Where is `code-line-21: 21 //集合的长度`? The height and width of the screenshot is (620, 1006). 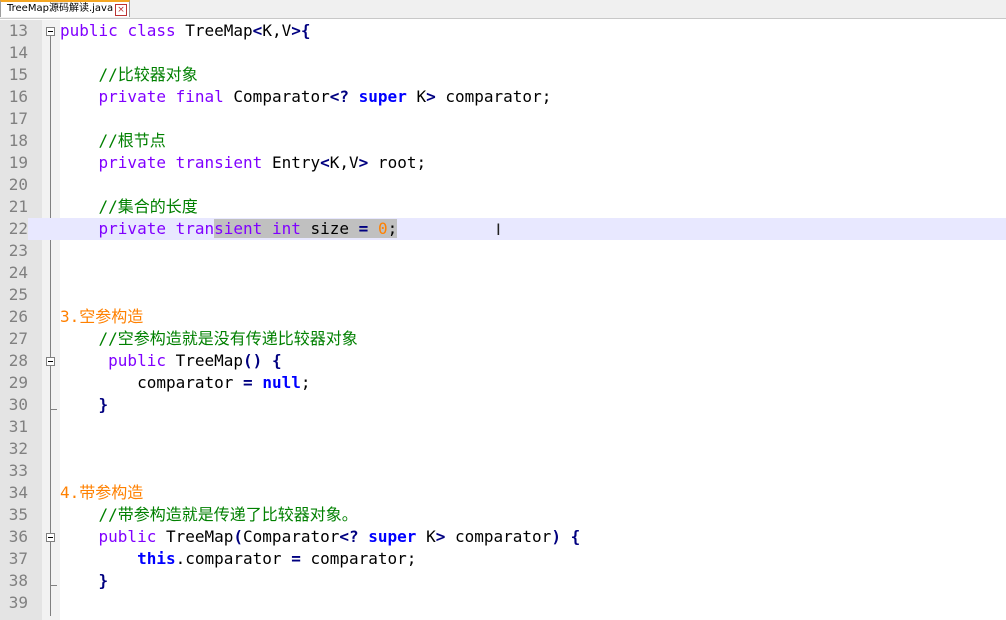
code-line-21: 21 //集合的长度 is located at coordinates (503, 207).